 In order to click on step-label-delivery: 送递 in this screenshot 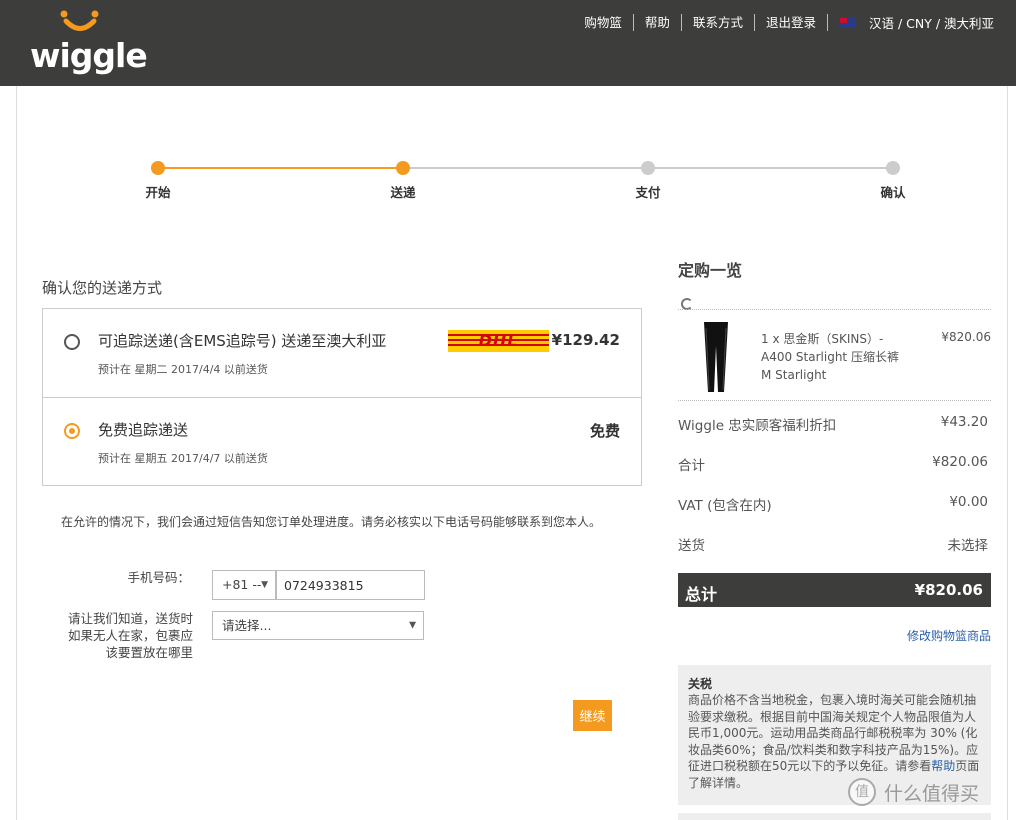, I will do `click(403, 192)`.